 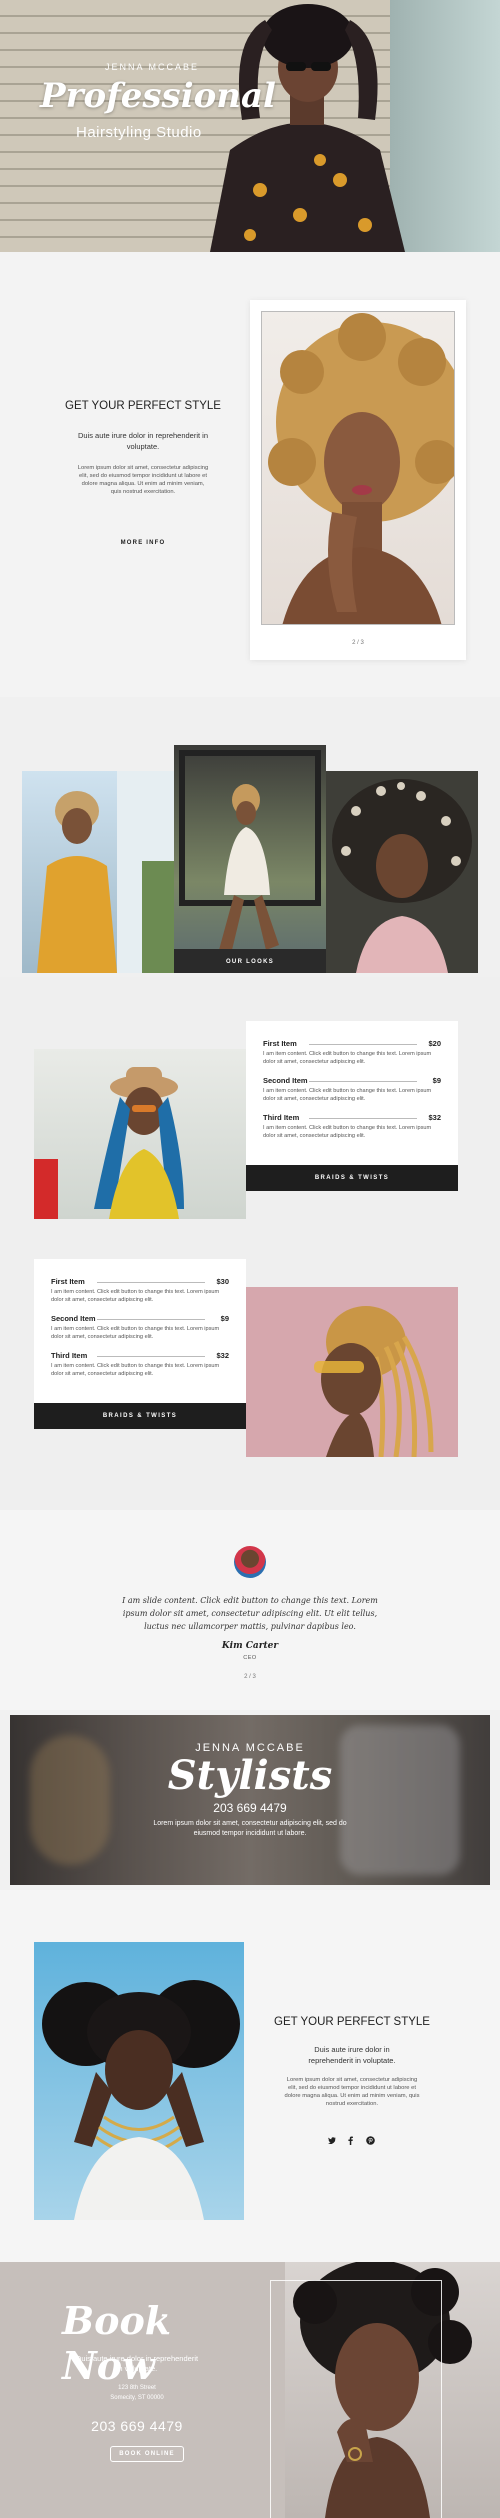 I want to click on twitter-icon, so click(x=332, y=2140).